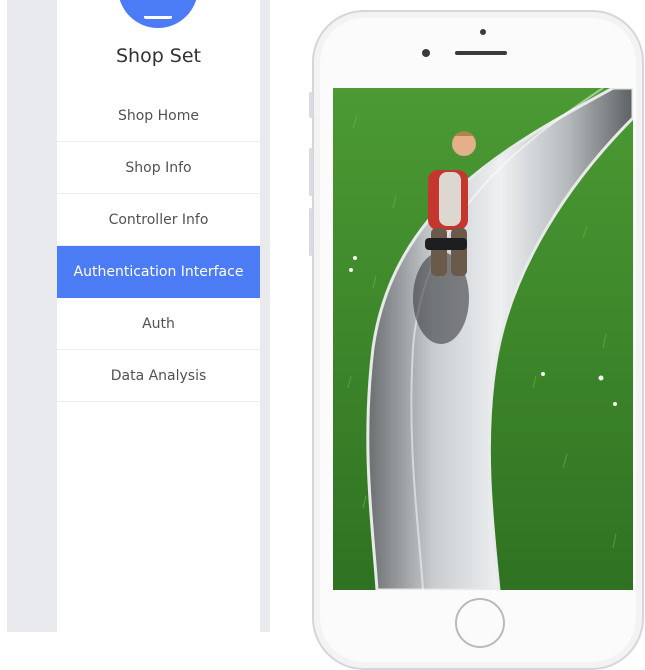  I want to click on front-camera-icon, so click(426, 53).